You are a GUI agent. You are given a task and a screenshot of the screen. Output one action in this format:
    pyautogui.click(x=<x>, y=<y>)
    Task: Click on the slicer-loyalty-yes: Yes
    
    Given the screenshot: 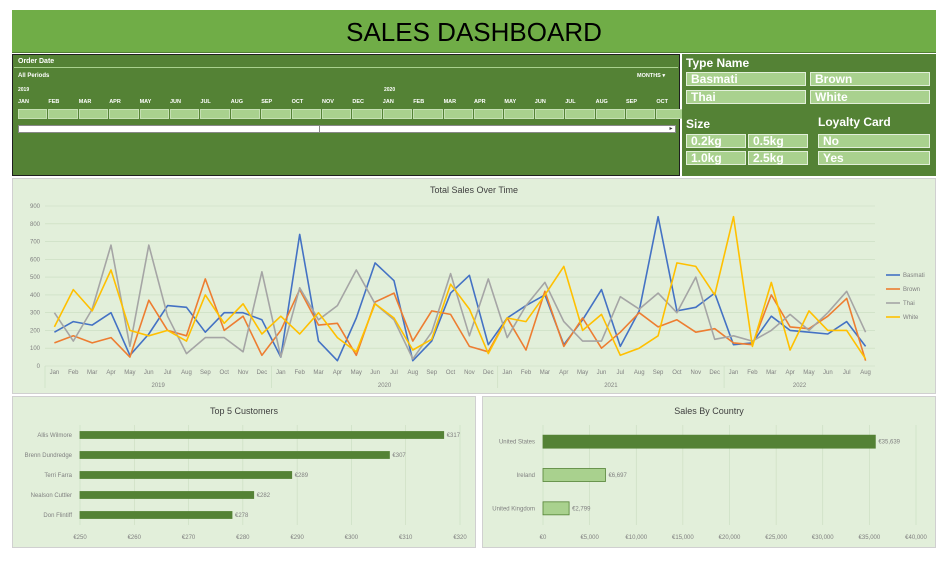 What is the action you would take?
    pyautogui.click(x=874, y=158)
    